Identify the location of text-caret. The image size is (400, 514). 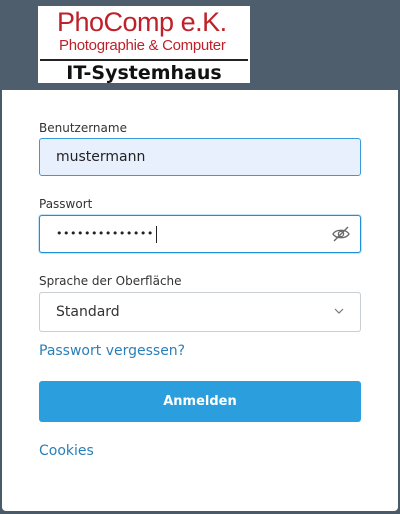
(156, 234).